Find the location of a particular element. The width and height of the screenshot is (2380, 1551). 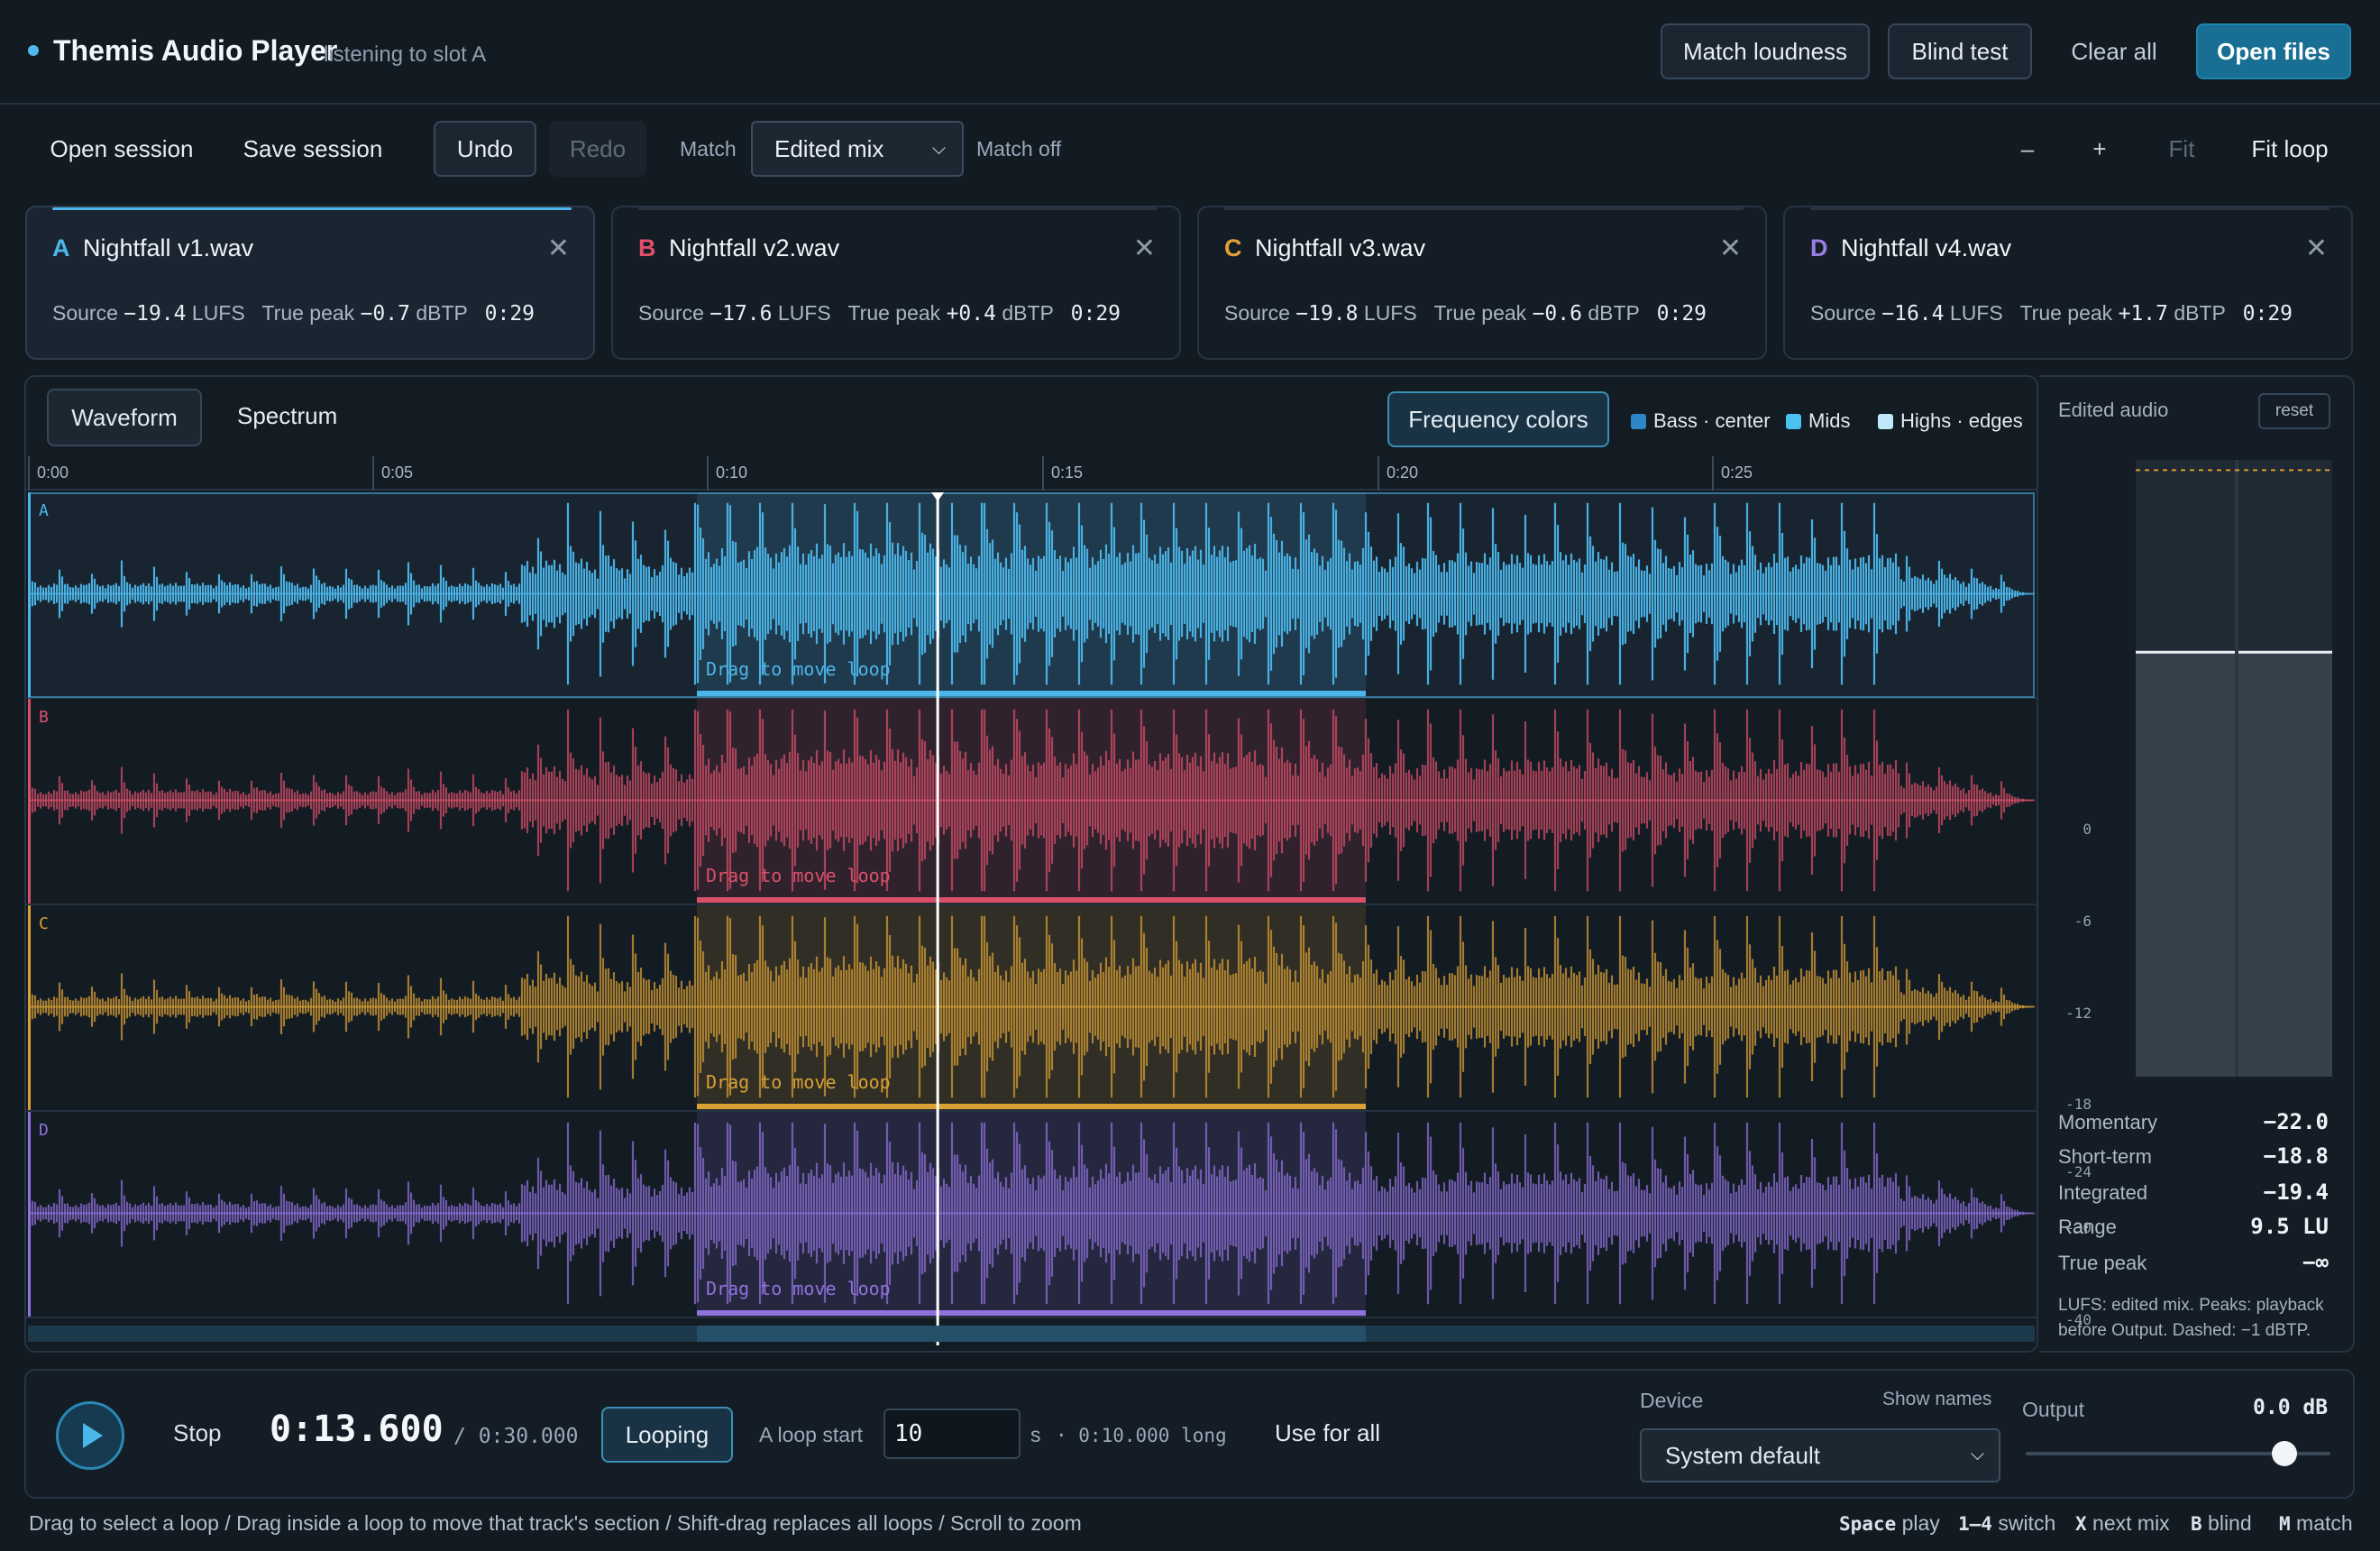

true-peak-value: −0.6 is located at coordinates (1557, 314).